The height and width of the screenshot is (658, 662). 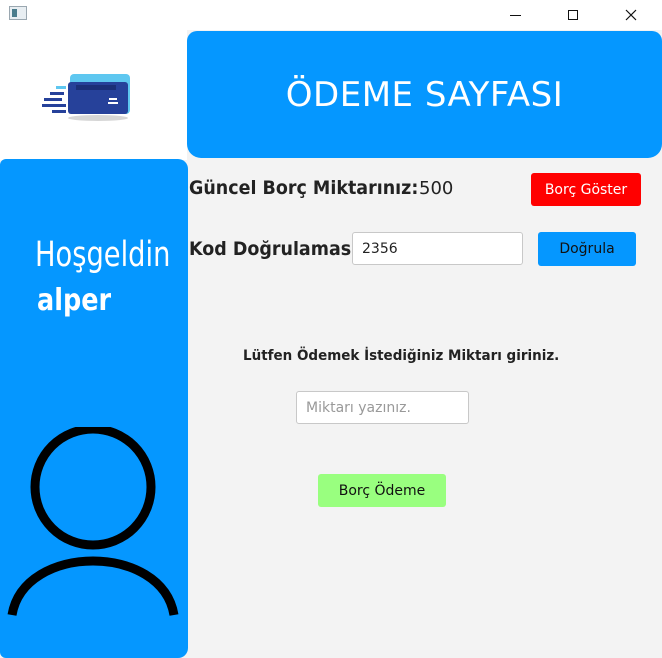 I want to click on current-debt-label: Güncel Borç Miktarınız:, so click(x=304, y=188).